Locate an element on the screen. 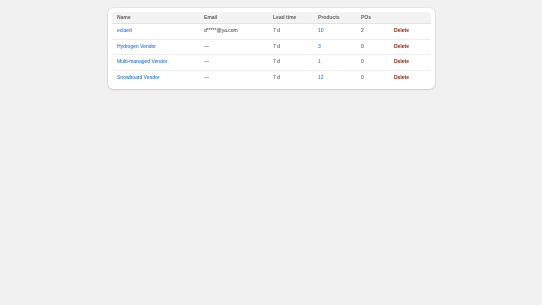  header-email: Email is located at coordinates (233, 18).